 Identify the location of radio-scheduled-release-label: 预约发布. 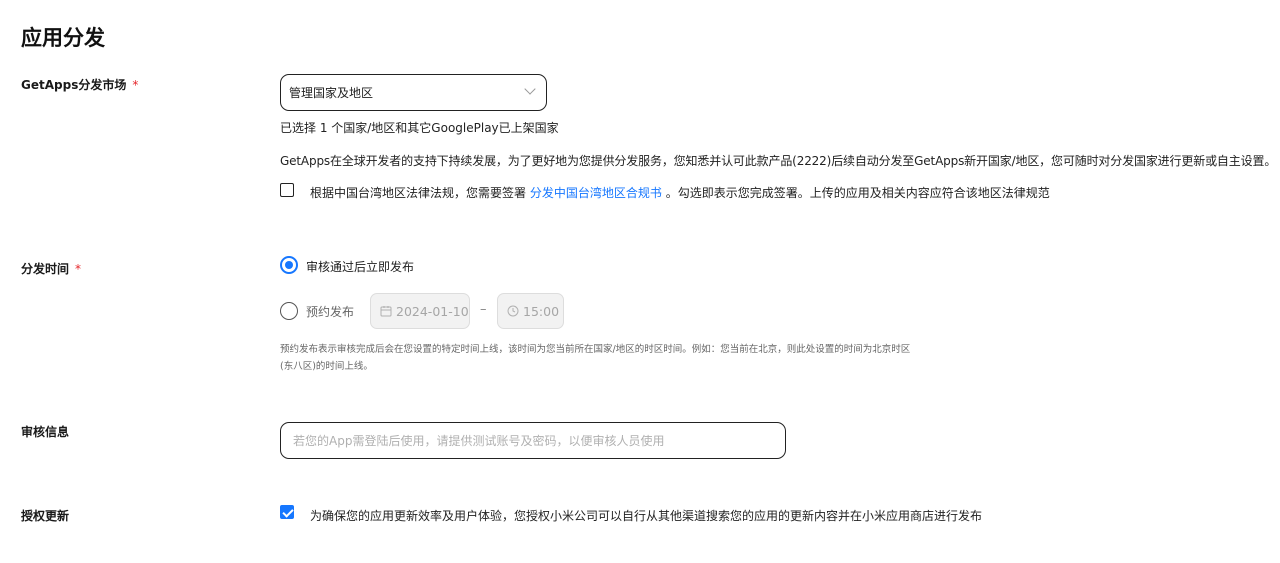
(330, 311).